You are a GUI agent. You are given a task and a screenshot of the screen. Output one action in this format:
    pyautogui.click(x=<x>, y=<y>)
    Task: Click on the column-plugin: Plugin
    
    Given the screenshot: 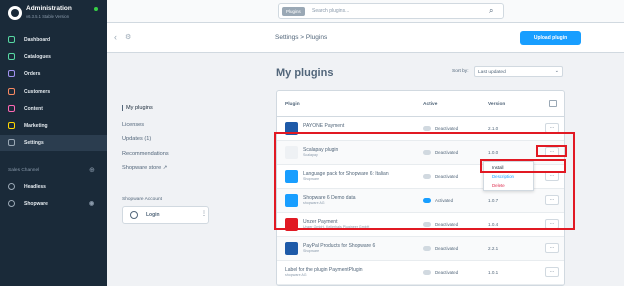 What is the action you would take?
    pyautogui.click(x=292, y=104)
    